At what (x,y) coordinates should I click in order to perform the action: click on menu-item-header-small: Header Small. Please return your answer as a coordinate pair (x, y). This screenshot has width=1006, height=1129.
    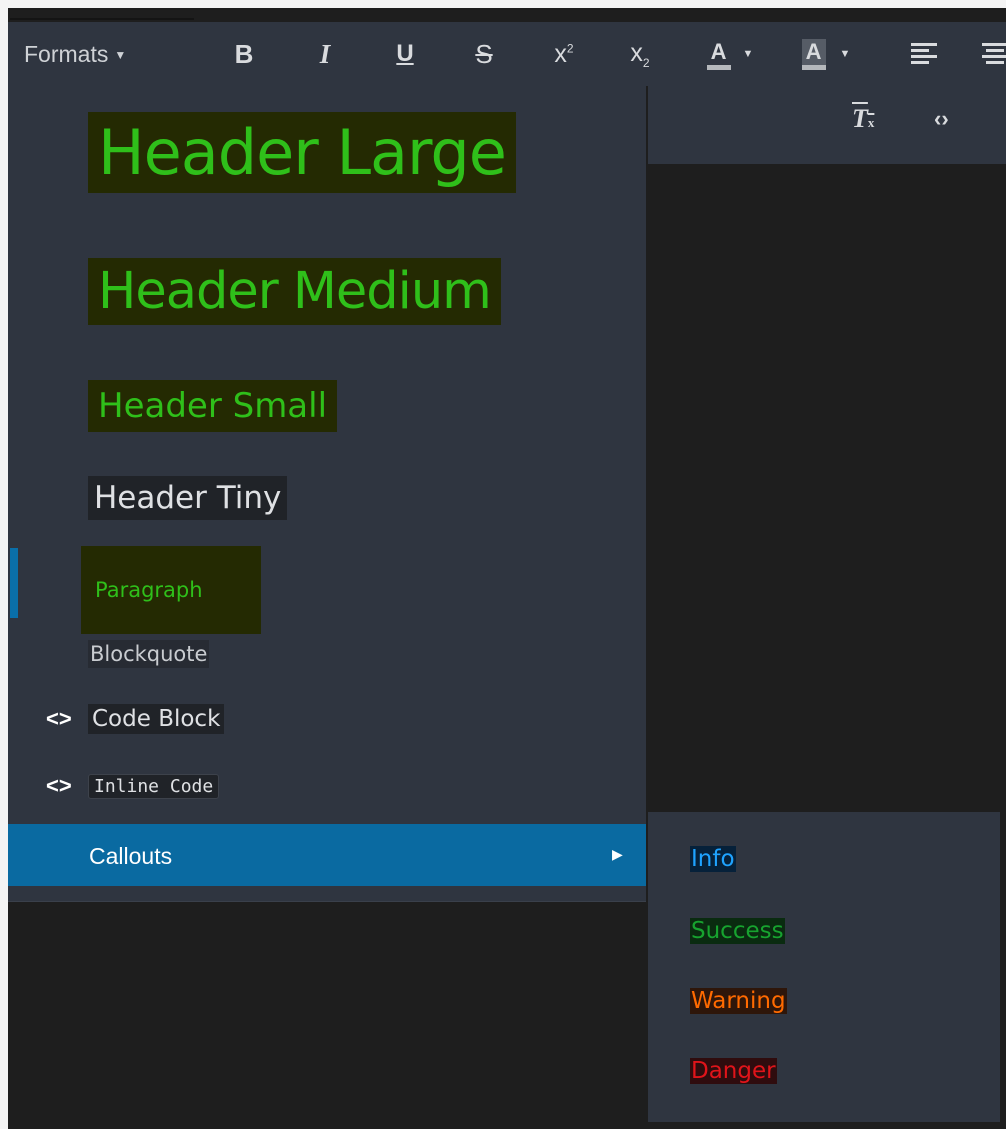
    Looking at the image, I should click on (213, 406).